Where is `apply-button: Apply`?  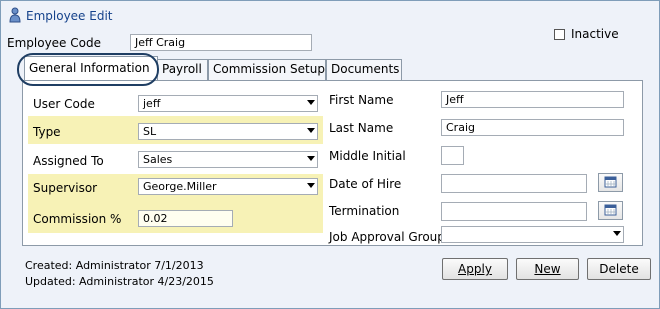 apply-button: Apply is located at coordinates (475, 269).